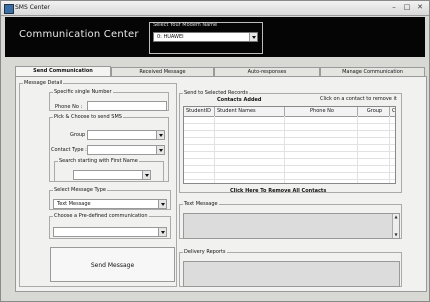 This screenshot has width=430, height=302. I want to click on modem-select: 0: HUAWEI, so click(205, 37).